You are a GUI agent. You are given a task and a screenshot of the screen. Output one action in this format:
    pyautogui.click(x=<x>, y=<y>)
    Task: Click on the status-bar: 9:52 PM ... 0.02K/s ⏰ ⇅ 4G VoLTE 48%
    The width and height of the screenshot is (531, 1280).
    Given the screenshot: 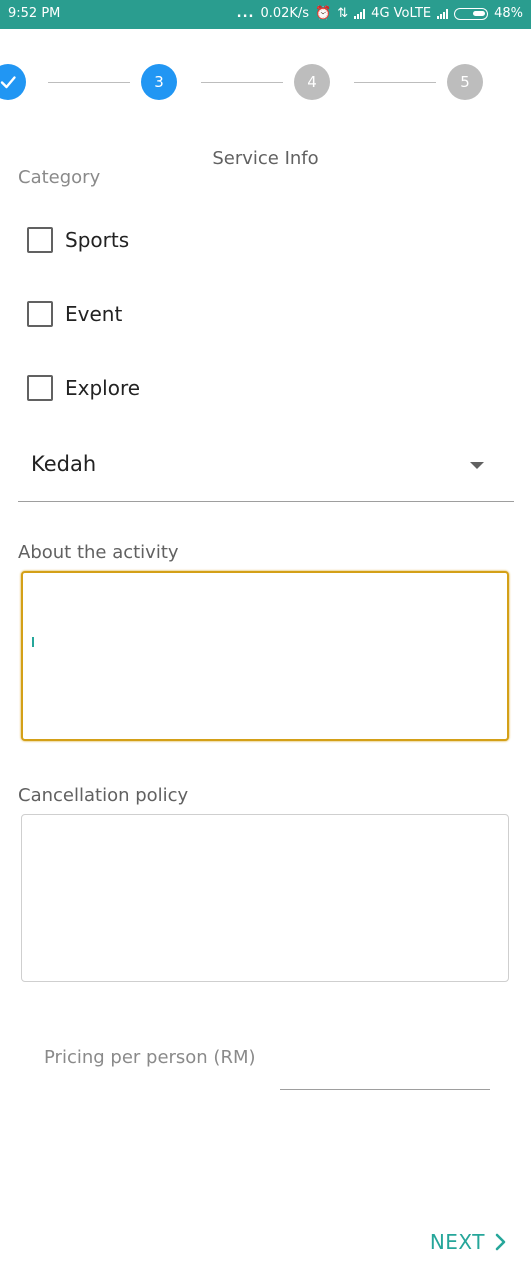 What is the action you would take?
    pyautogui.click(x=265, y=14)
    